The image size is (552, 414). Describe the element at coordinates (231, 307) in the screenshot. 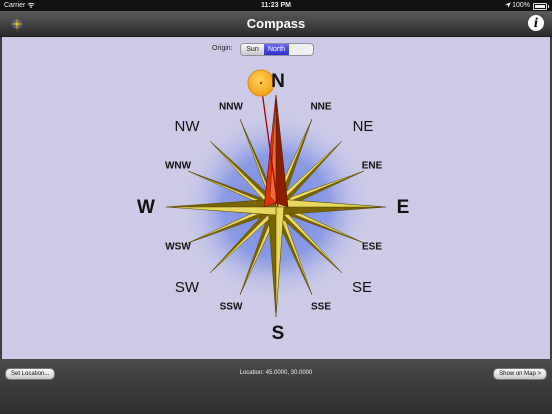

I see `direction-label-ssw: SSW` at that location.